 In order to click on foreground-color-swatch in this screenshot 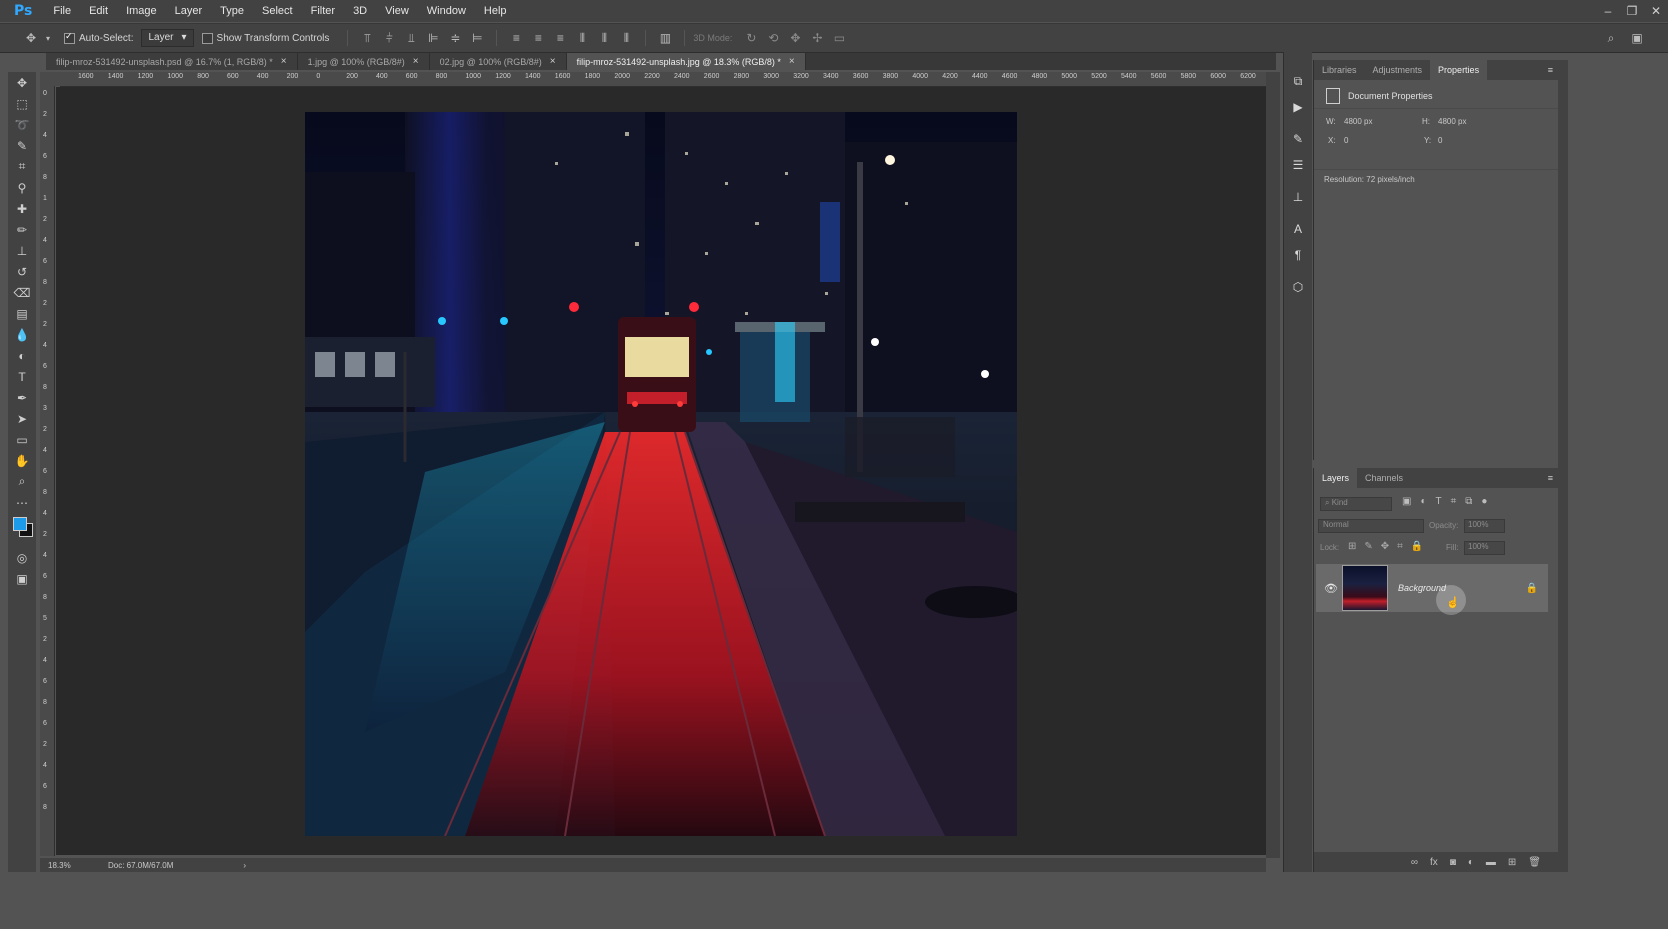, I will do `click(20, 524)`.